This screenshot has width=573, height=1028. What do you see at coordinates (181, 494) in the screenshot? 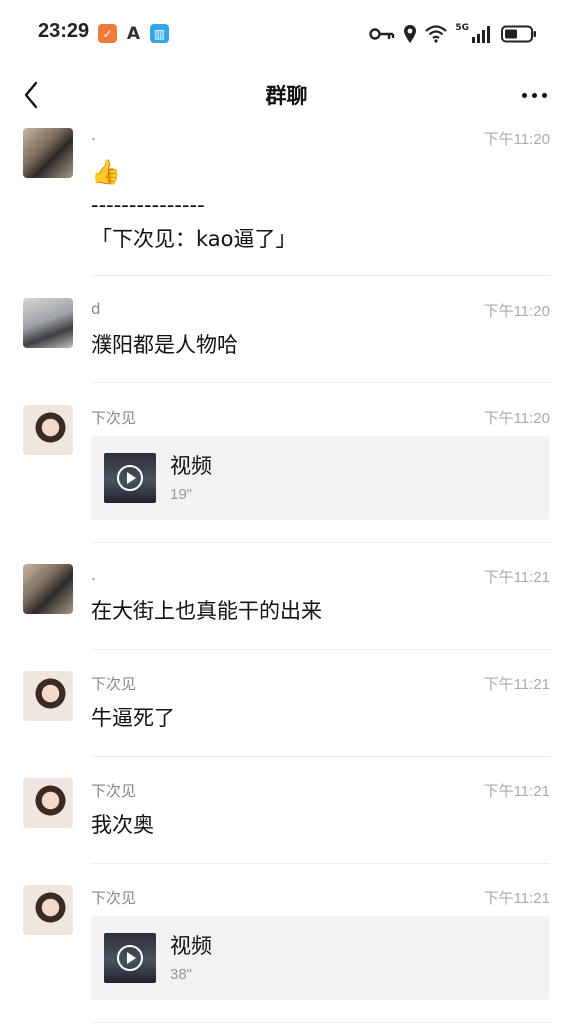
I see `video-duration: 19"` at bounding box center [181, 494].